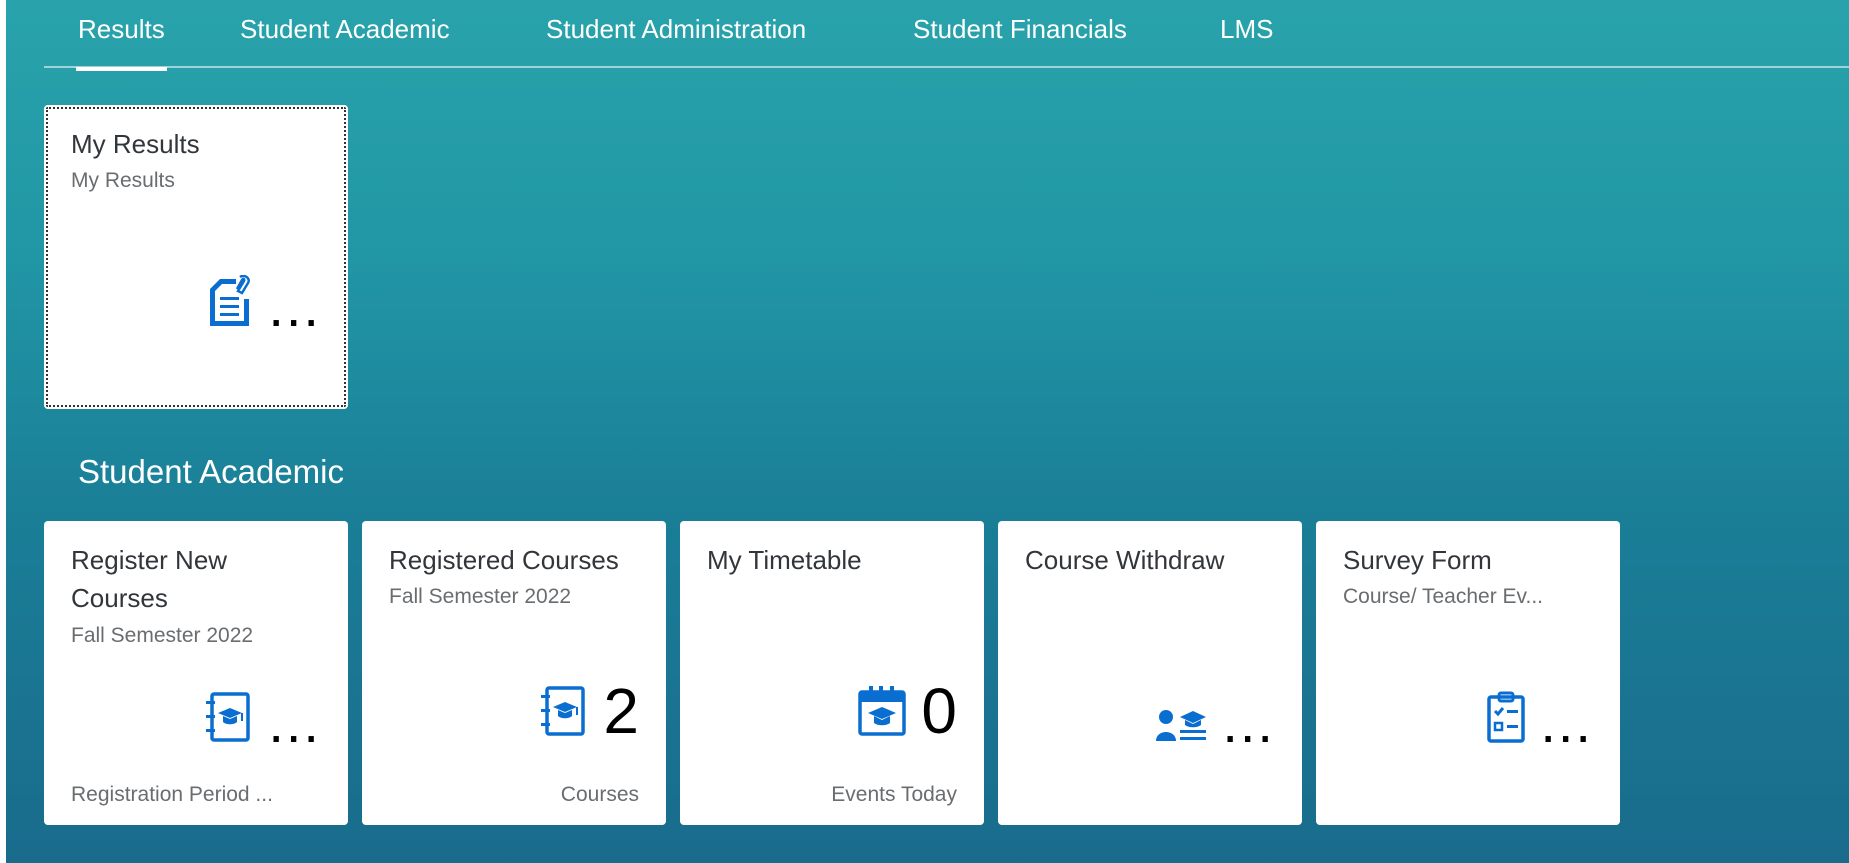 The image size is (1849, 863). I want to click on tab-student-financials: Student Financials, so click(1020, 29).